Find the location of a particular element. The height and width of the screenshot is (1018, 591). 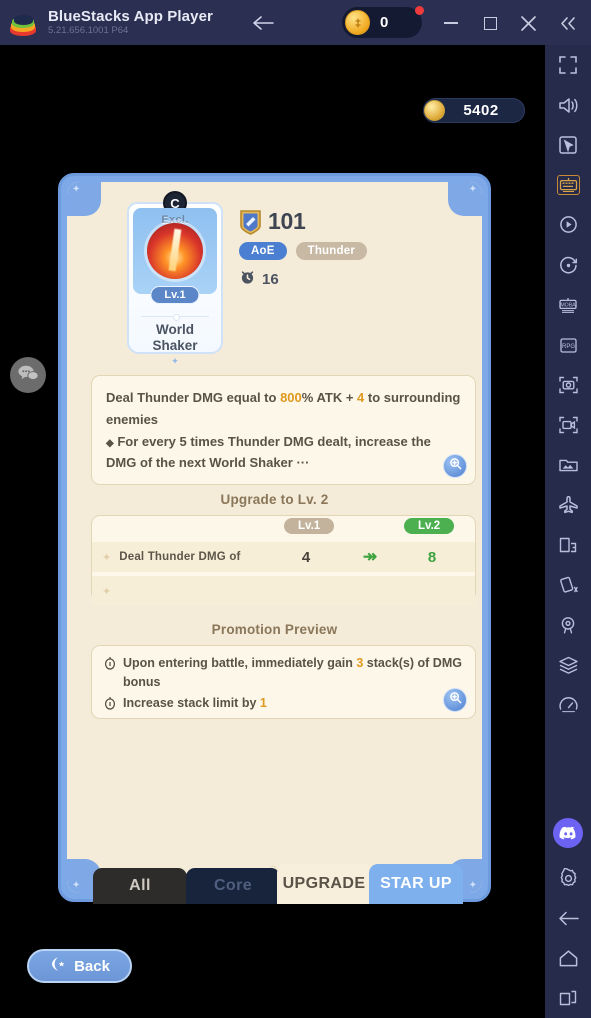

sidebar-item-rpg-mode: RPG is located at coordinates (568, 345).